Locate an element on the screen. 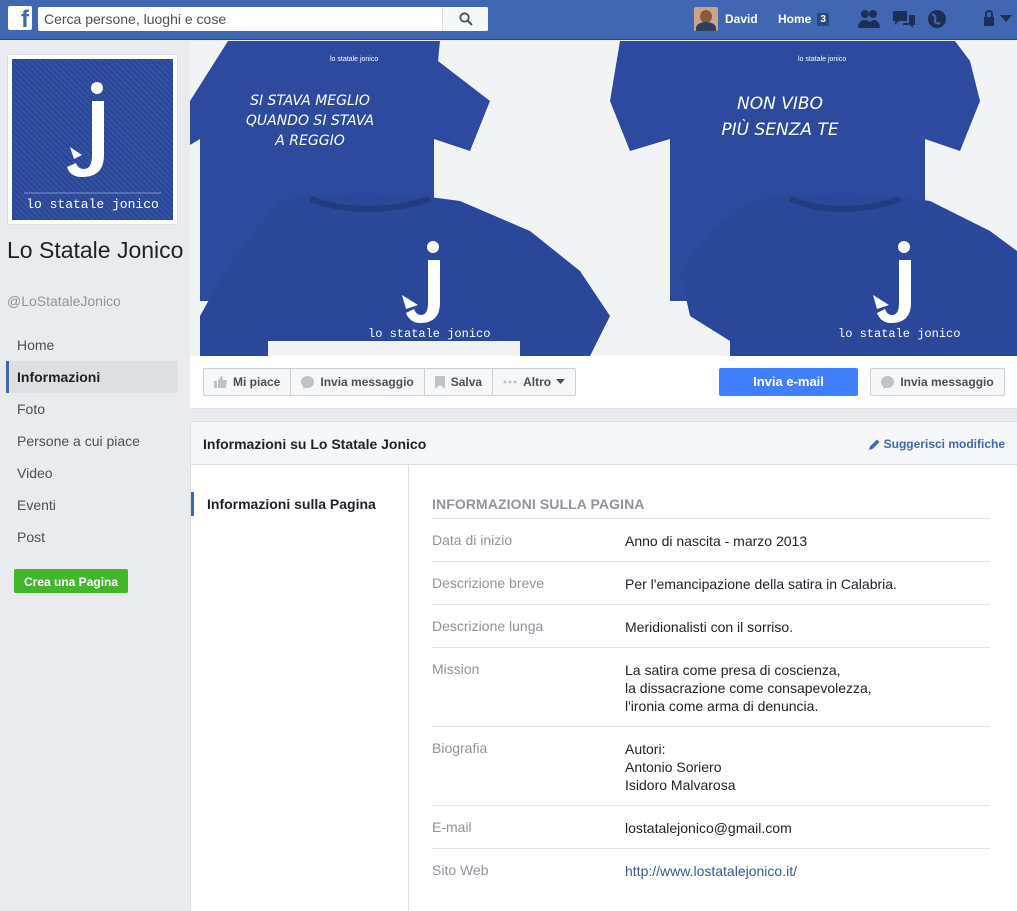 Image resolution: width=1017 pixels, height=911 pixels. info-row-website: Sito Web http://www.lostatalejonico.it/ is located at coordinates (711, 869).